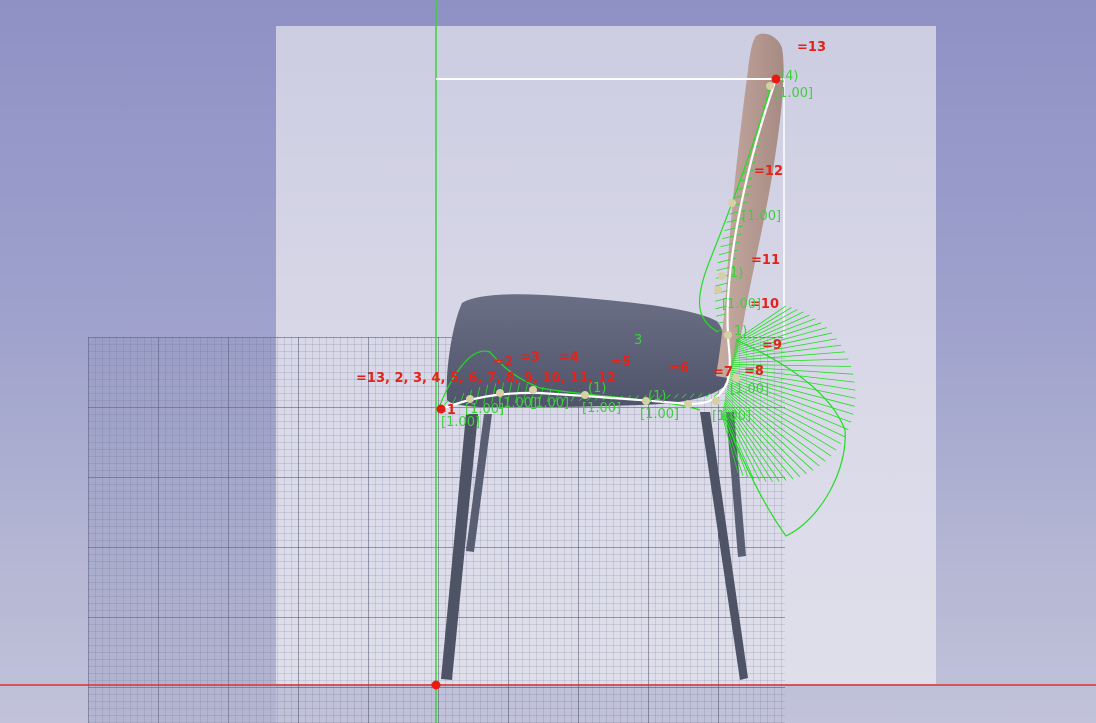 The width and height of the screenshot is (1096, 723). I want to click on constraint-label-13: =13, so click(811, 47).